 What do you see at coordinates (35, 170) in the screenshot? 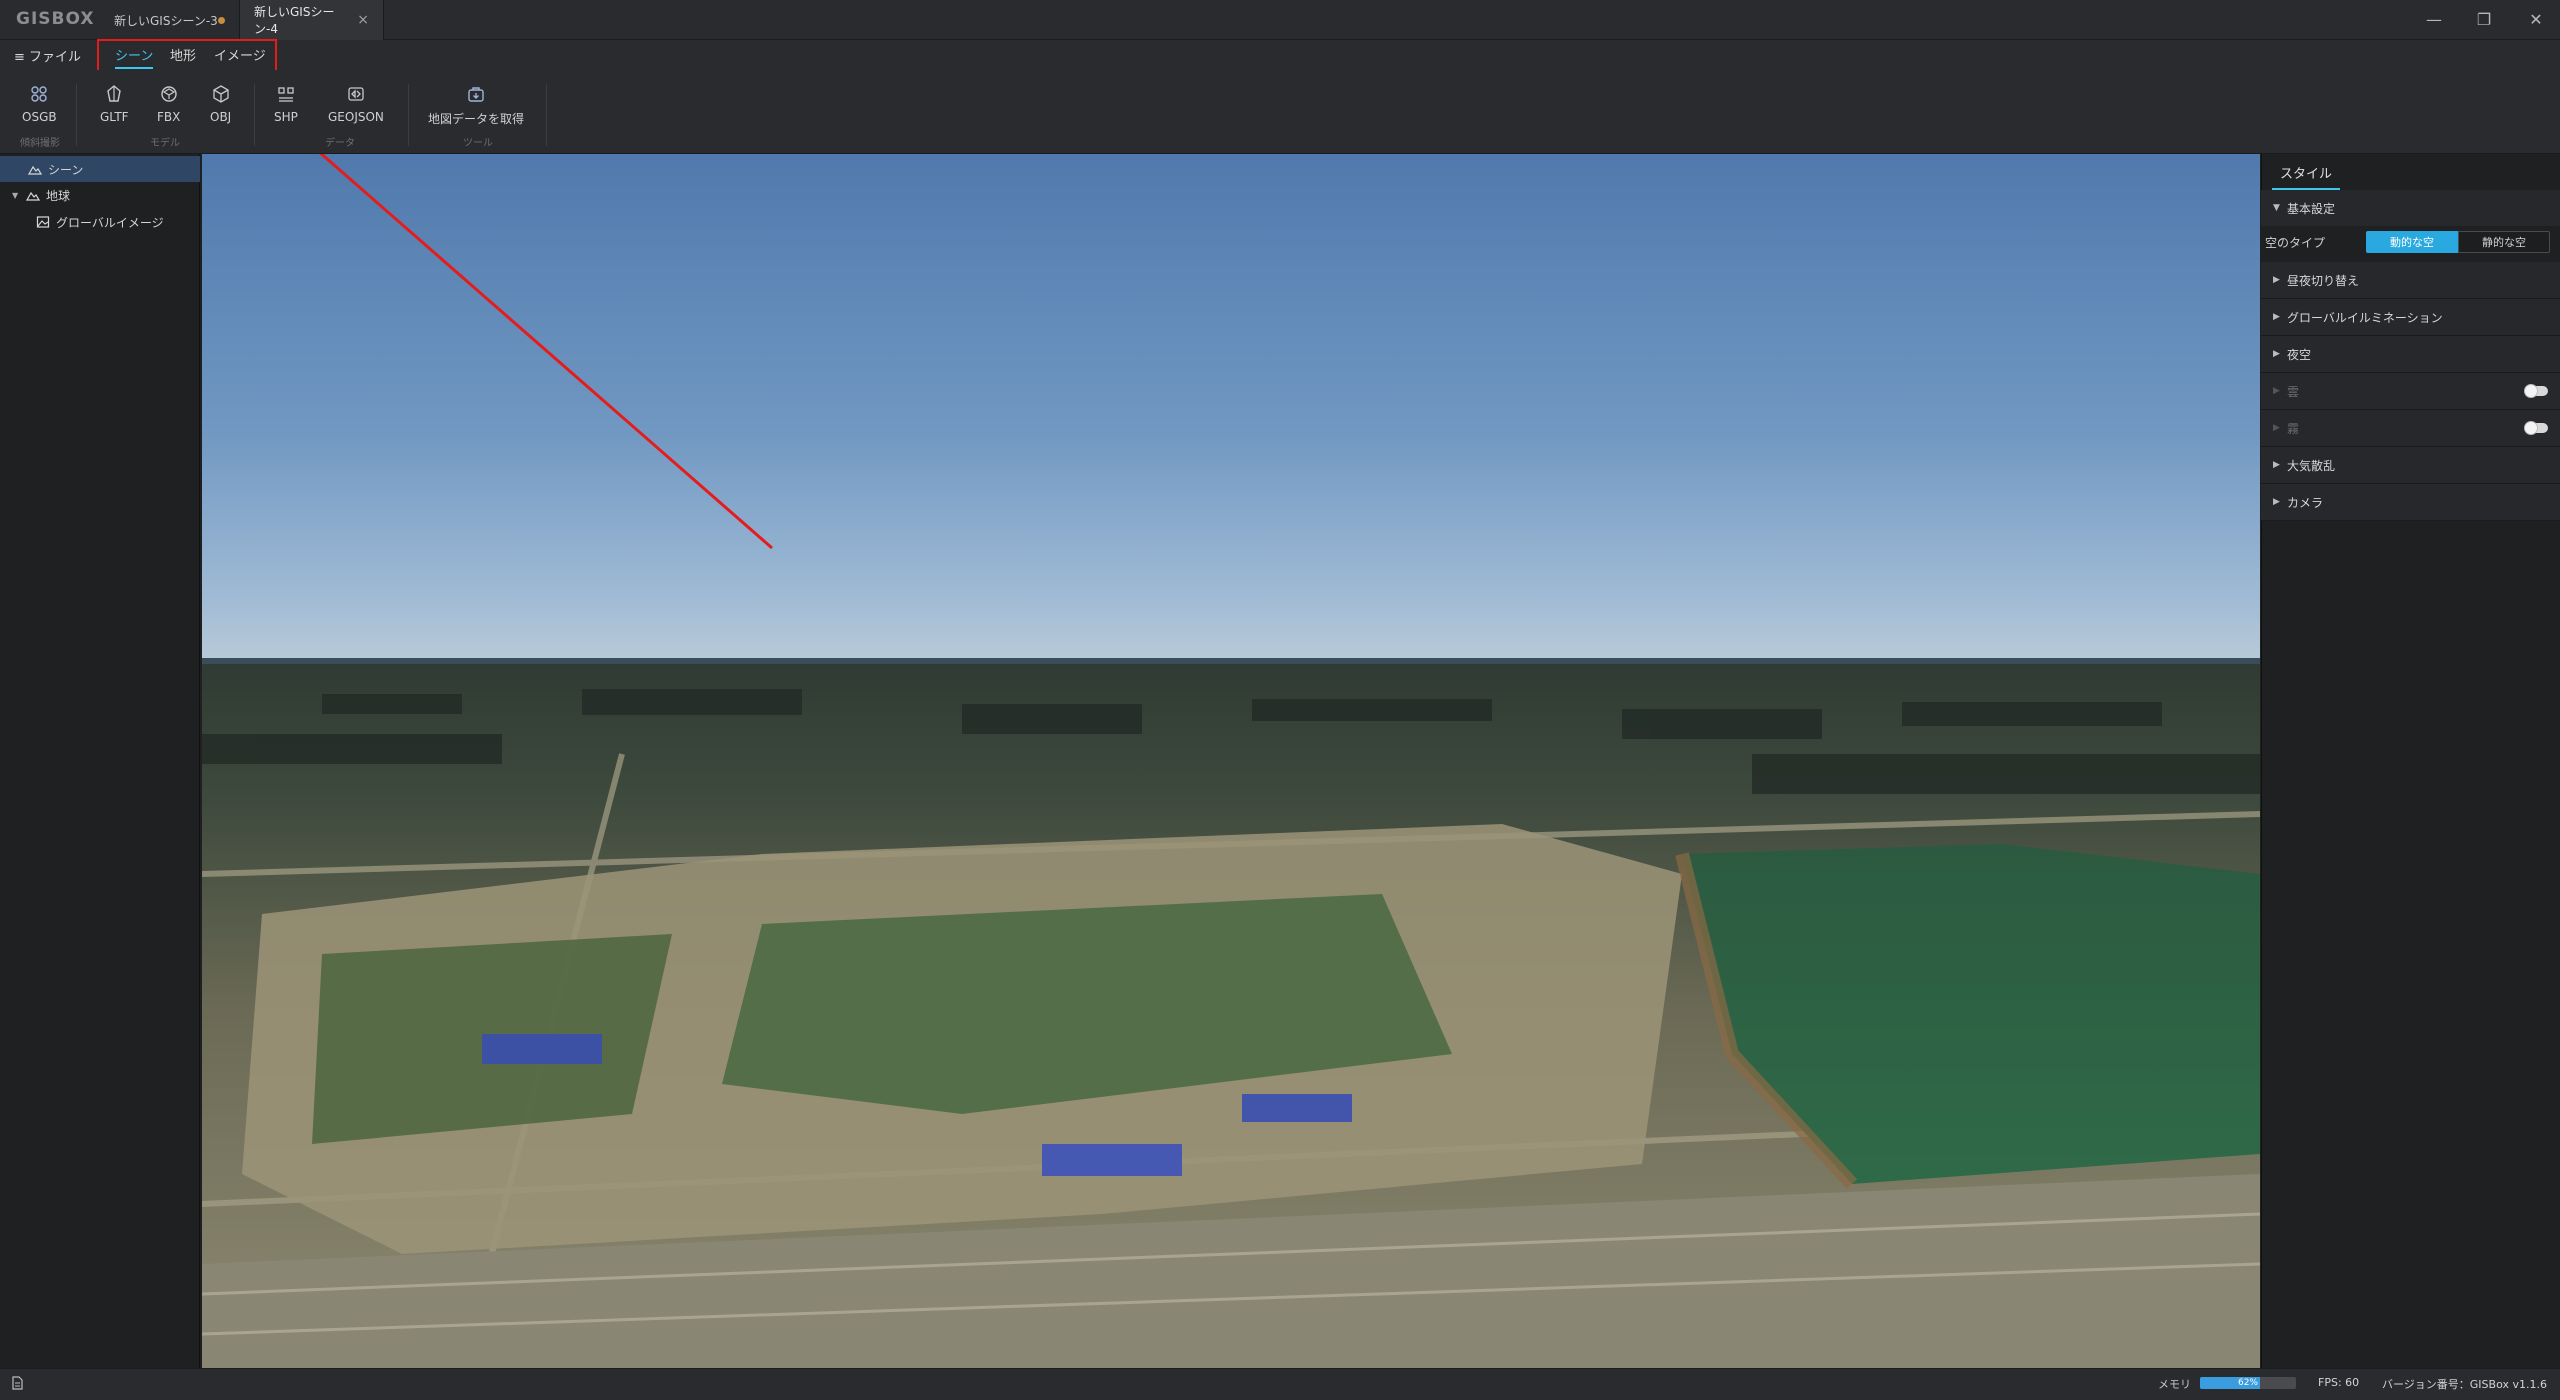
I see `scene-icon` at bounding box center [35, 170].